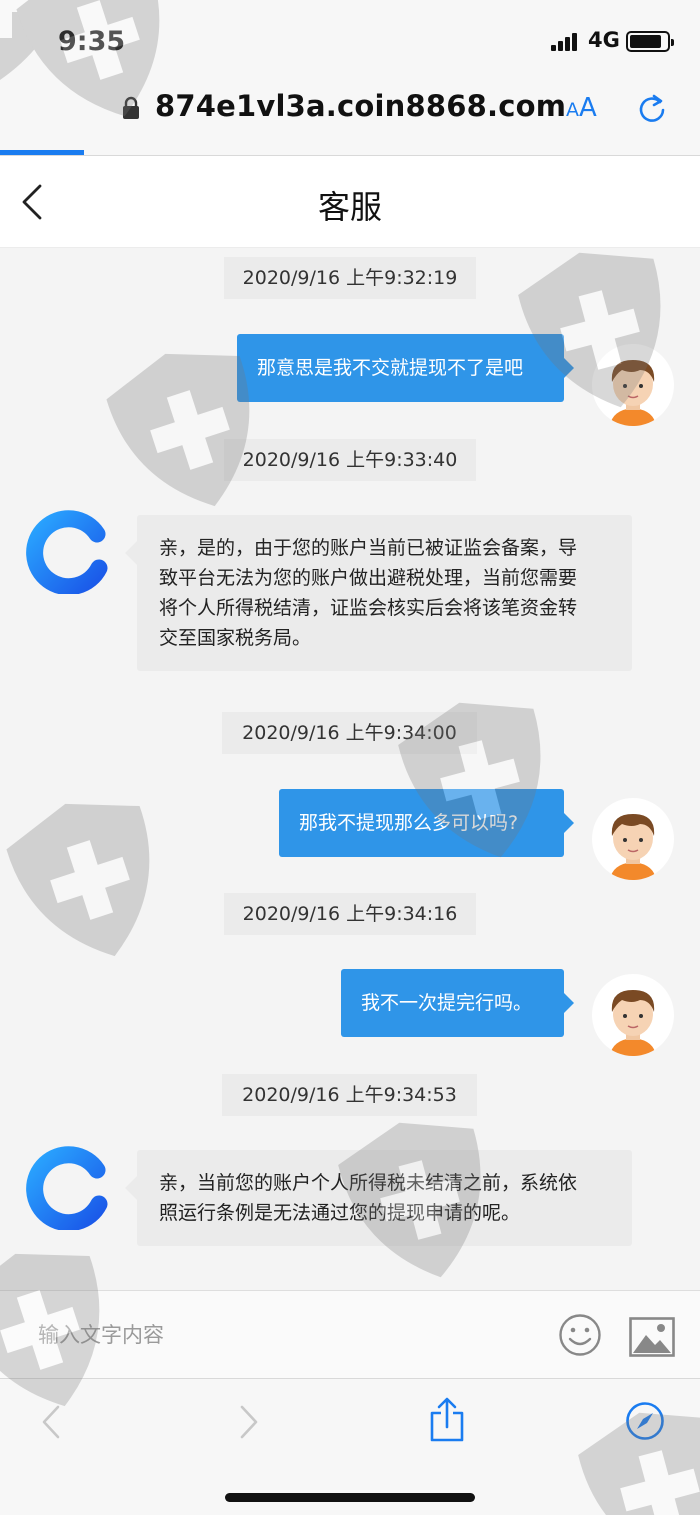 The width and height of the screenshot is (700, 1515). I want to click on home-indicator, so click(350, 1497).